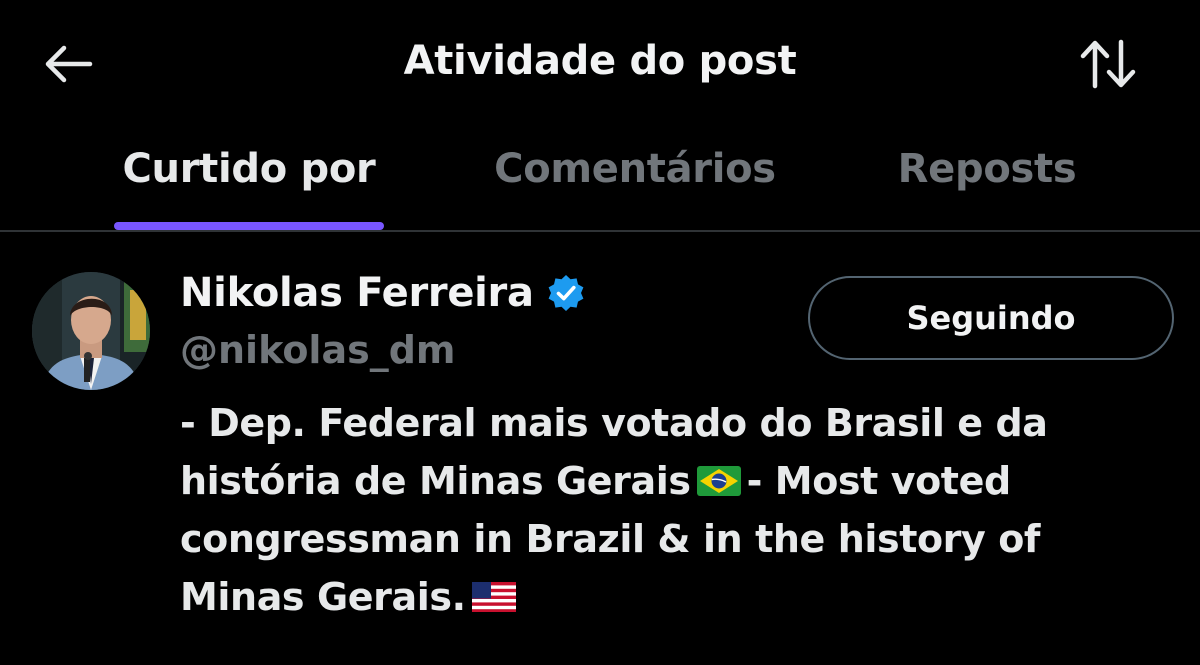 Image resolution: width=1200 pixels, height=665 pixels. What do you see at coordinates (718, 480) in the screenshot?
I see `brazil-flag-icon` at bounding box center [718, 480].